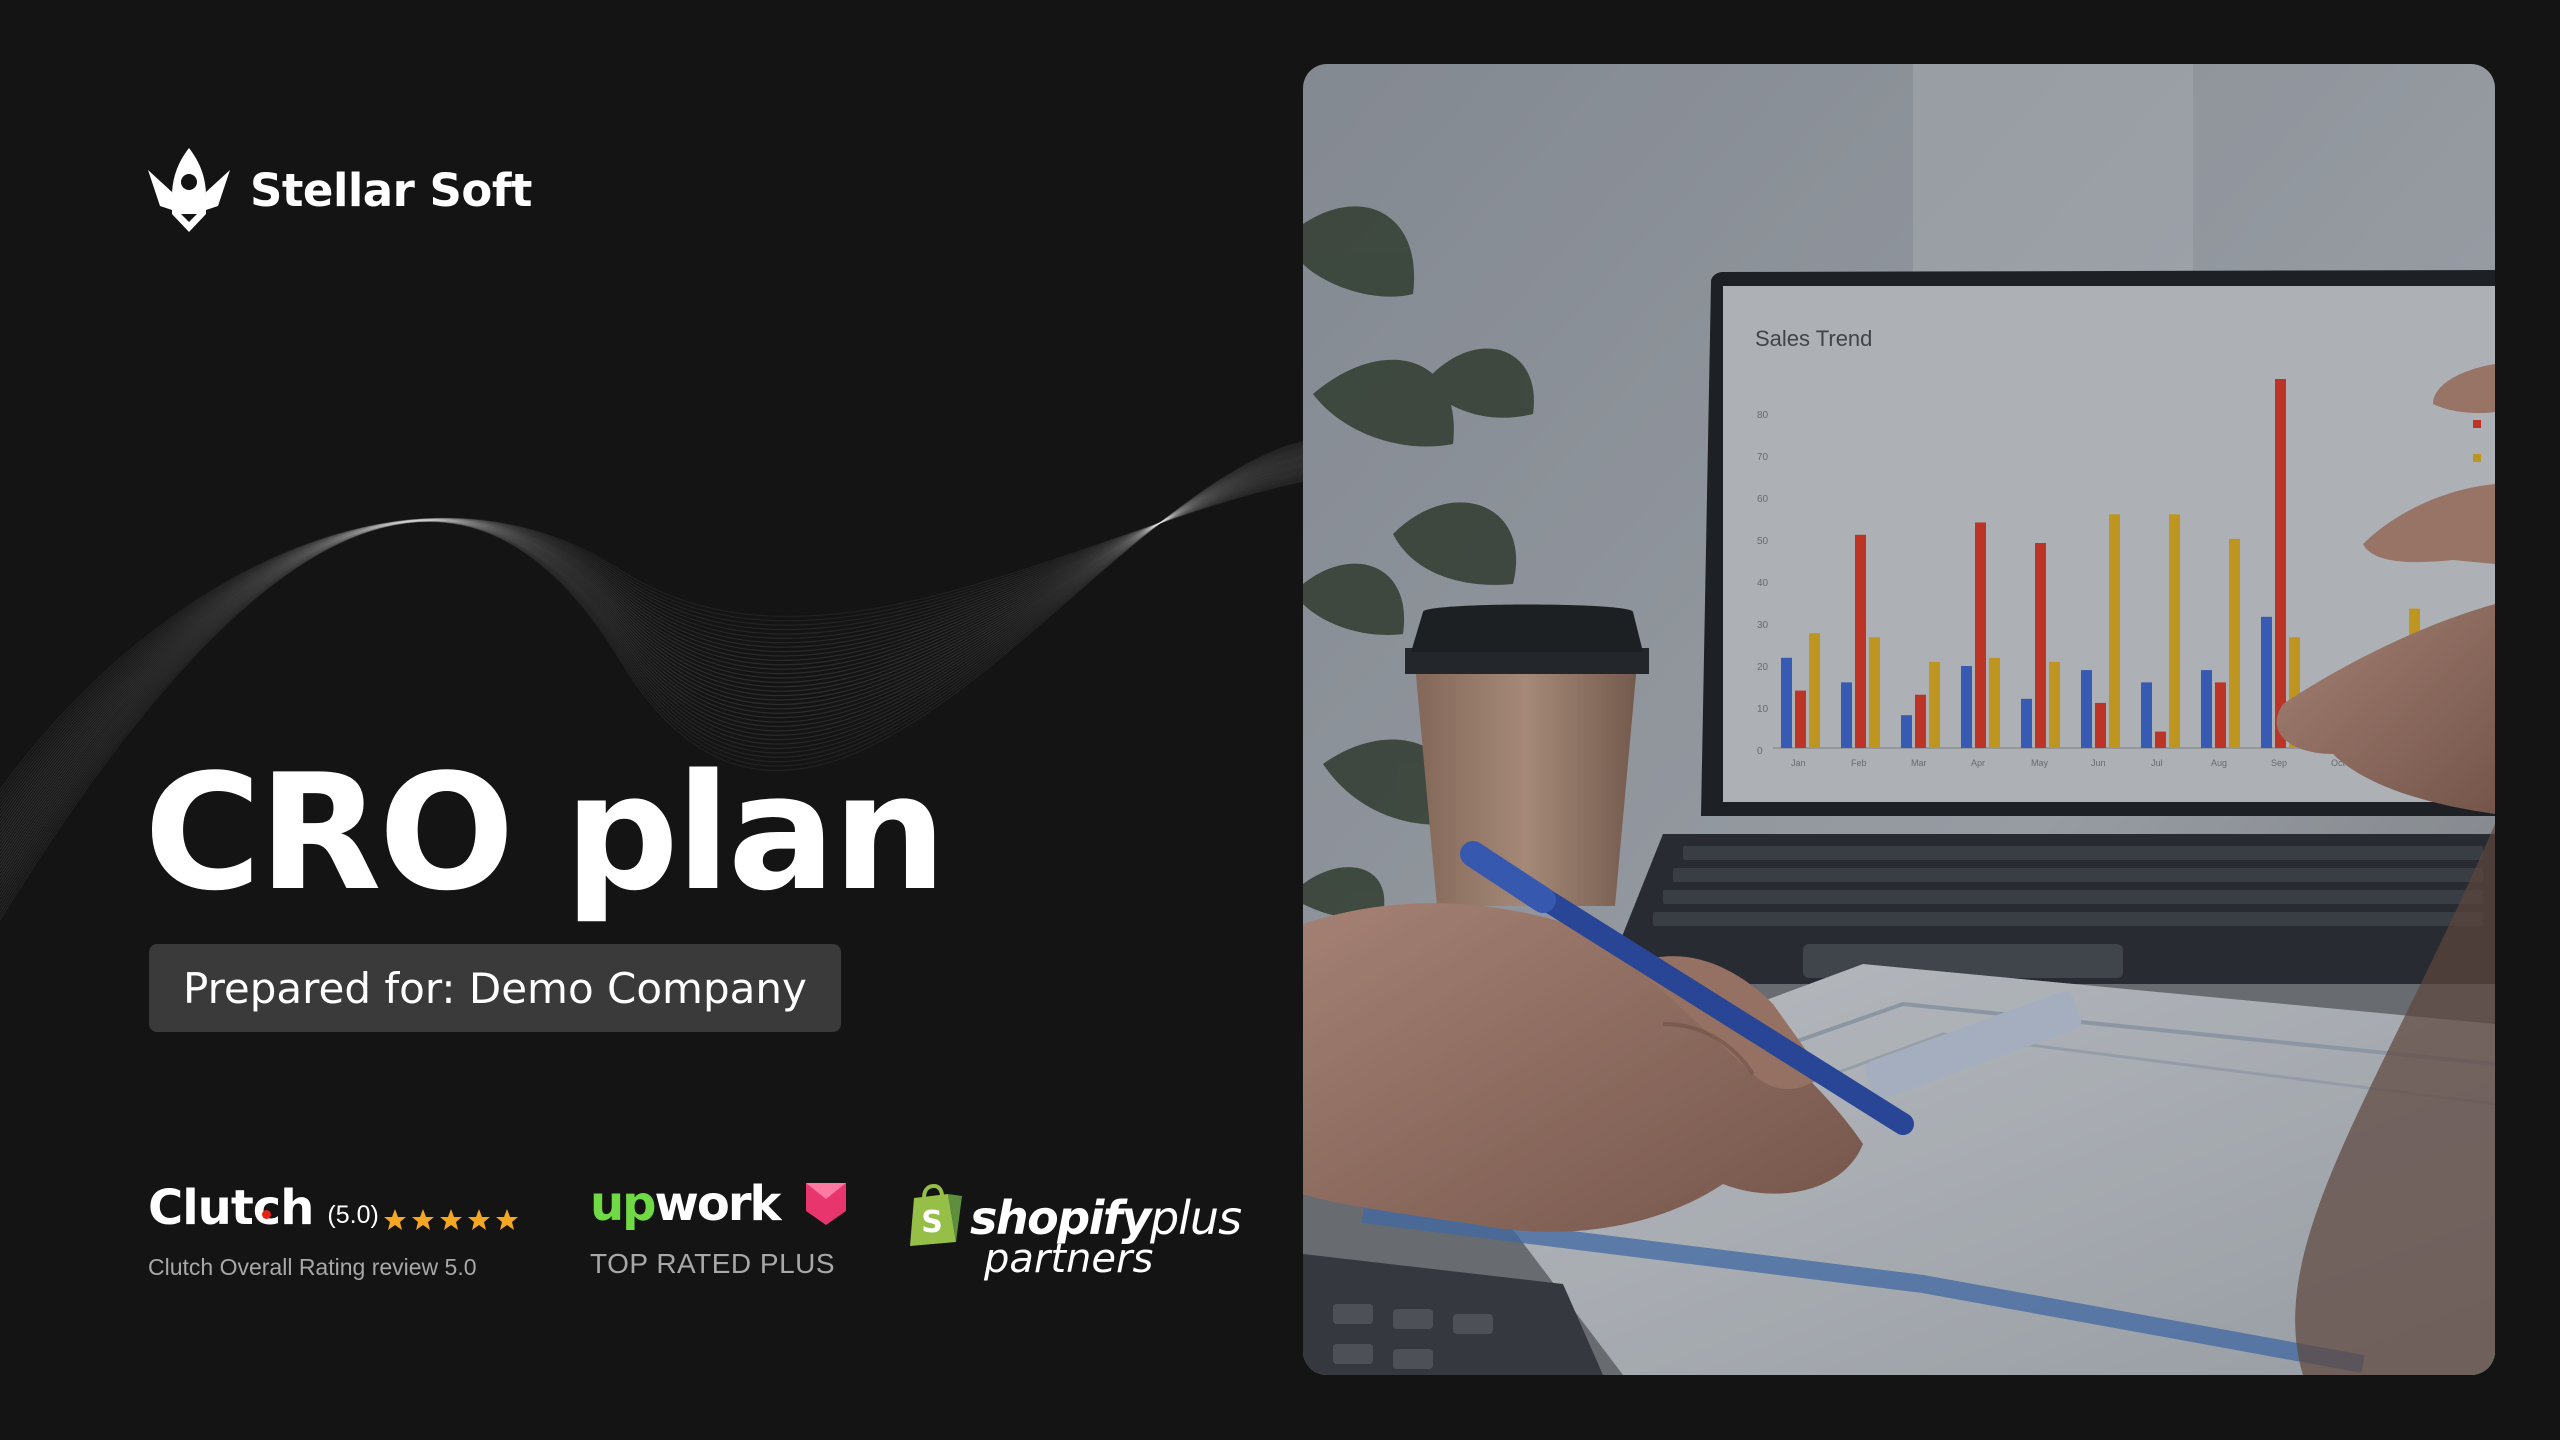 The image size is (2560, 1440). Describe the element at coordinates (1195, 1218) in the screenshot. I see `shopify-plus-wordmark: plus` at that location.